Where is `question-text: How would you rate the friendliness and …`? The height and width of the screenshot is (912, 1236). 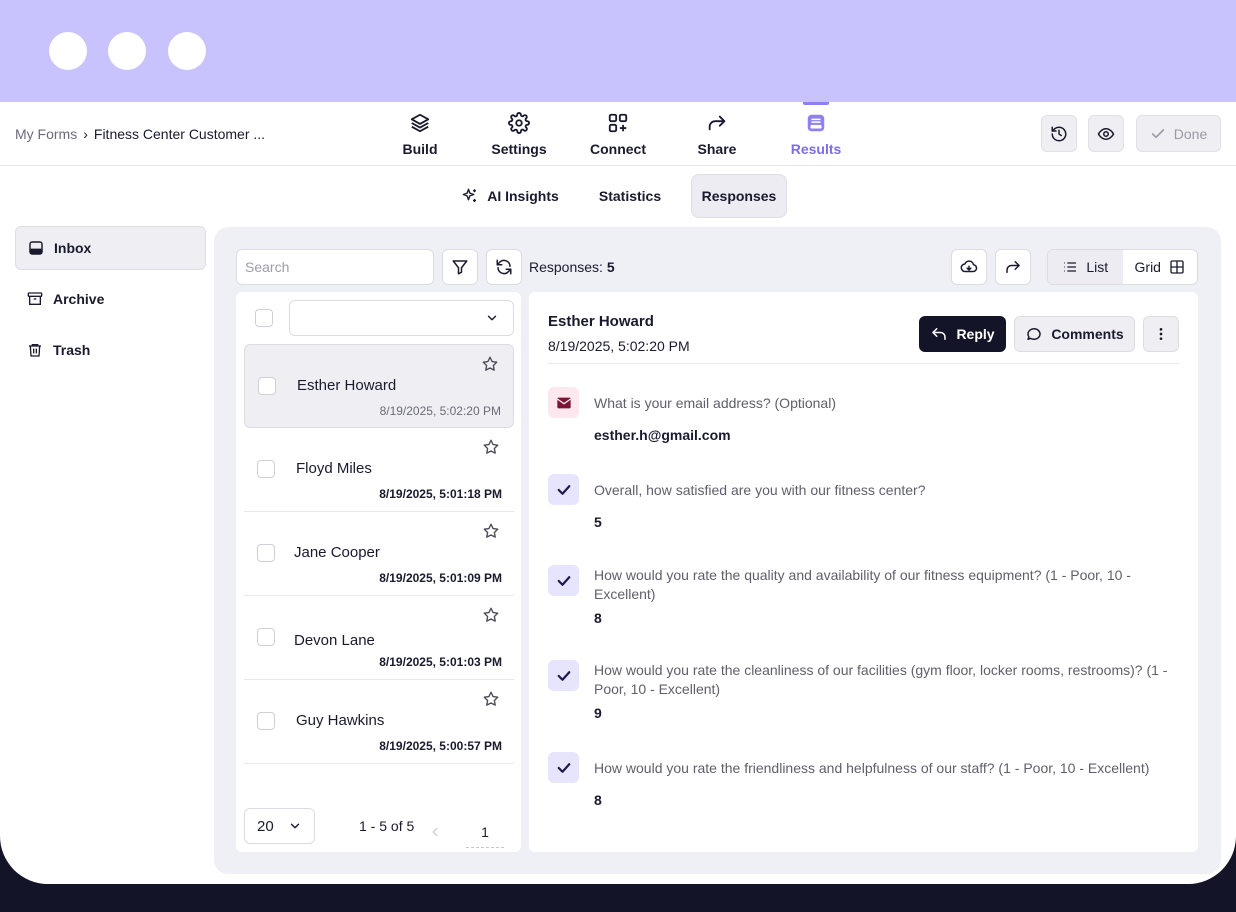 question-text: How would you rate the friendliness and … is located at coordinates (872, 768).